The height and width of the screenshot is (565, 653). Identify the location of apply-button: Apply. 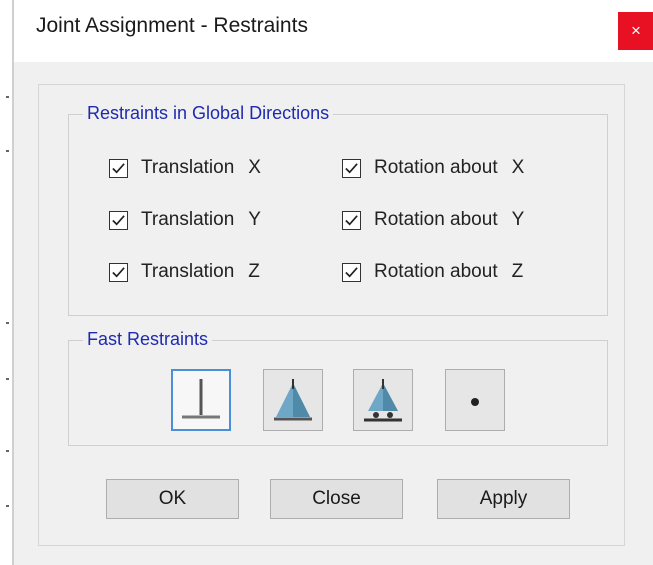
(503, 499).